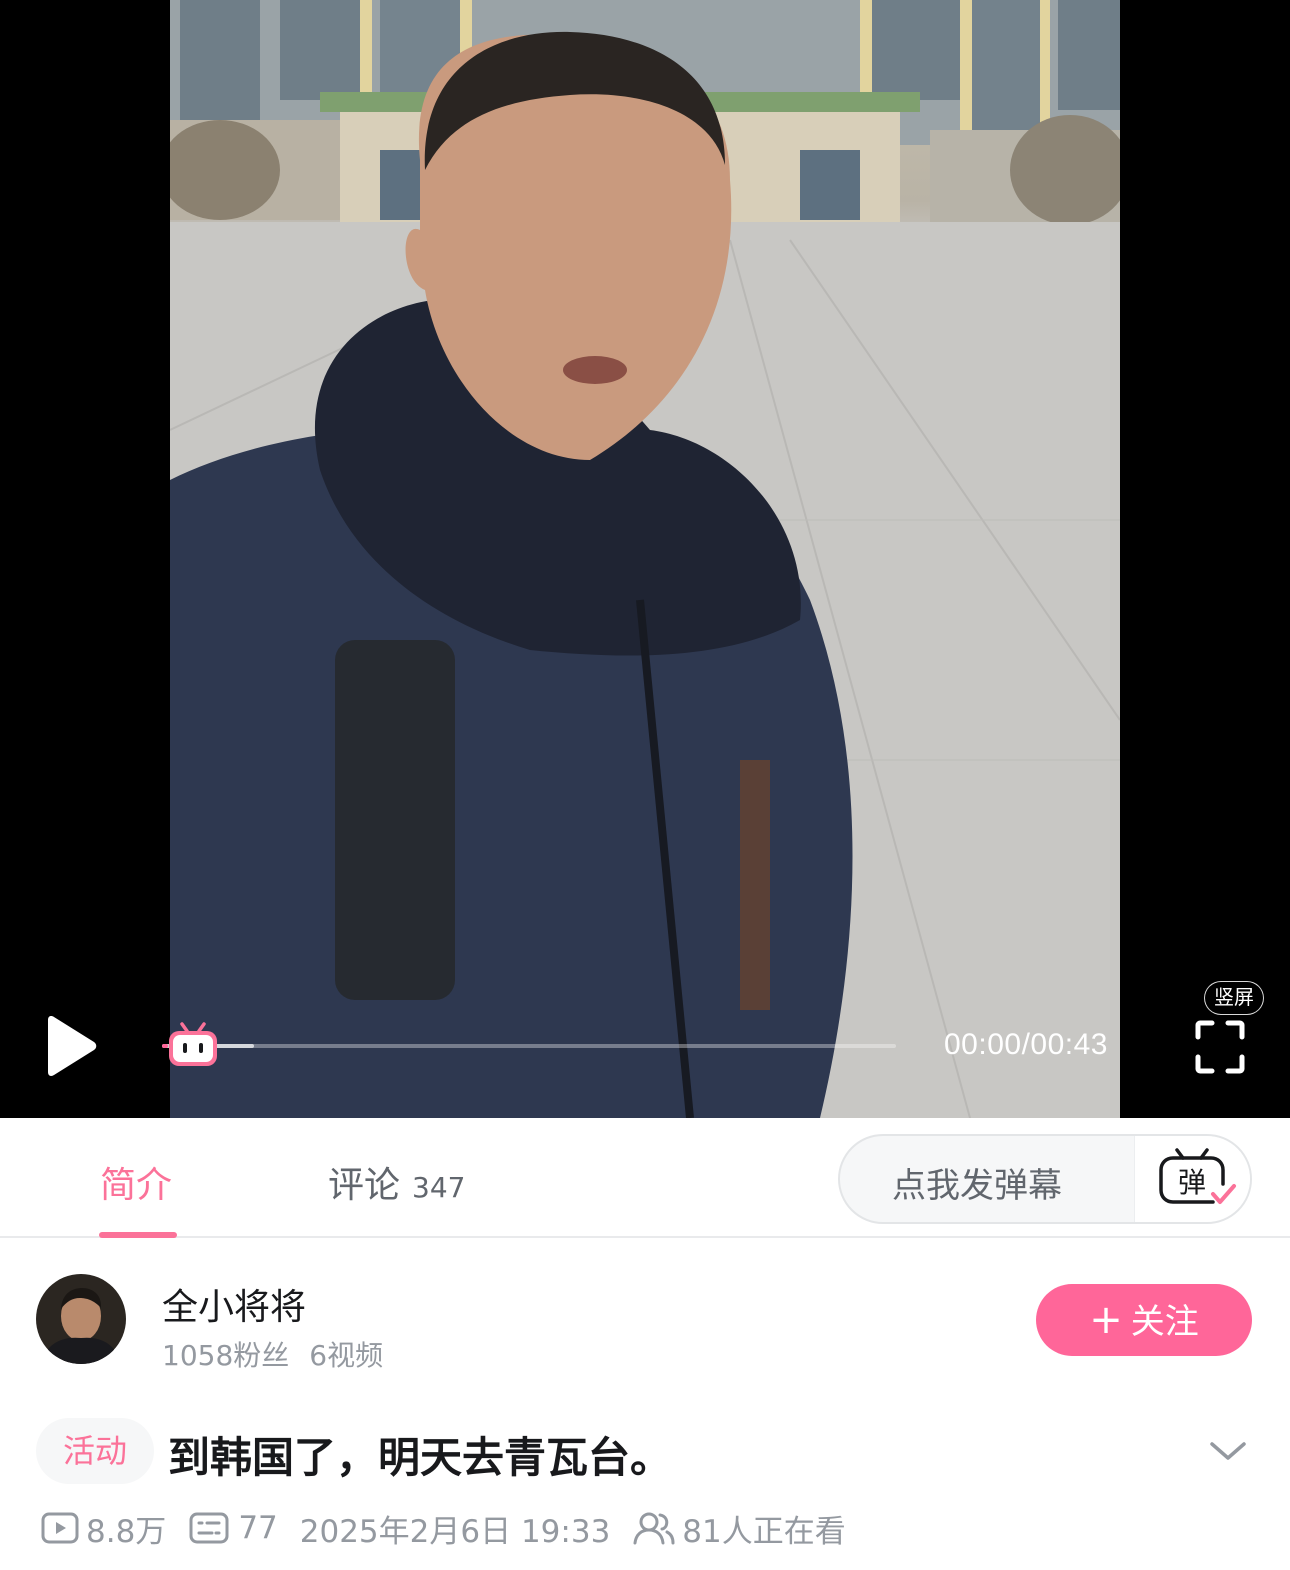 The height and width of the screenshot is (1570, 1290). What do you see at coordinates (1106, 1320) in the screenshot?
I see `plus-icon: +` at bounding box center [1106, 1320].